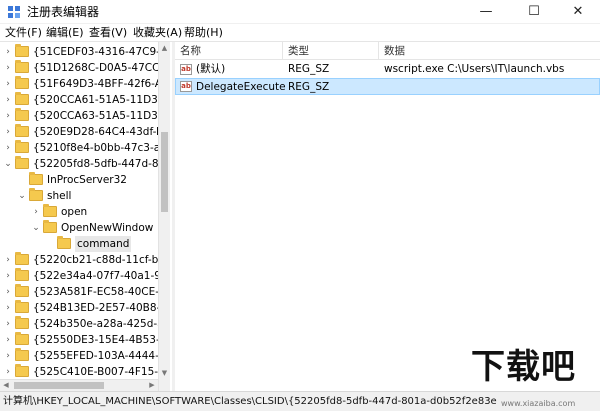 This screenshot has width=600, height=411. I want to click on tree-item: › {520E9D28-64C4-43df-BEED, so click(85, 132).